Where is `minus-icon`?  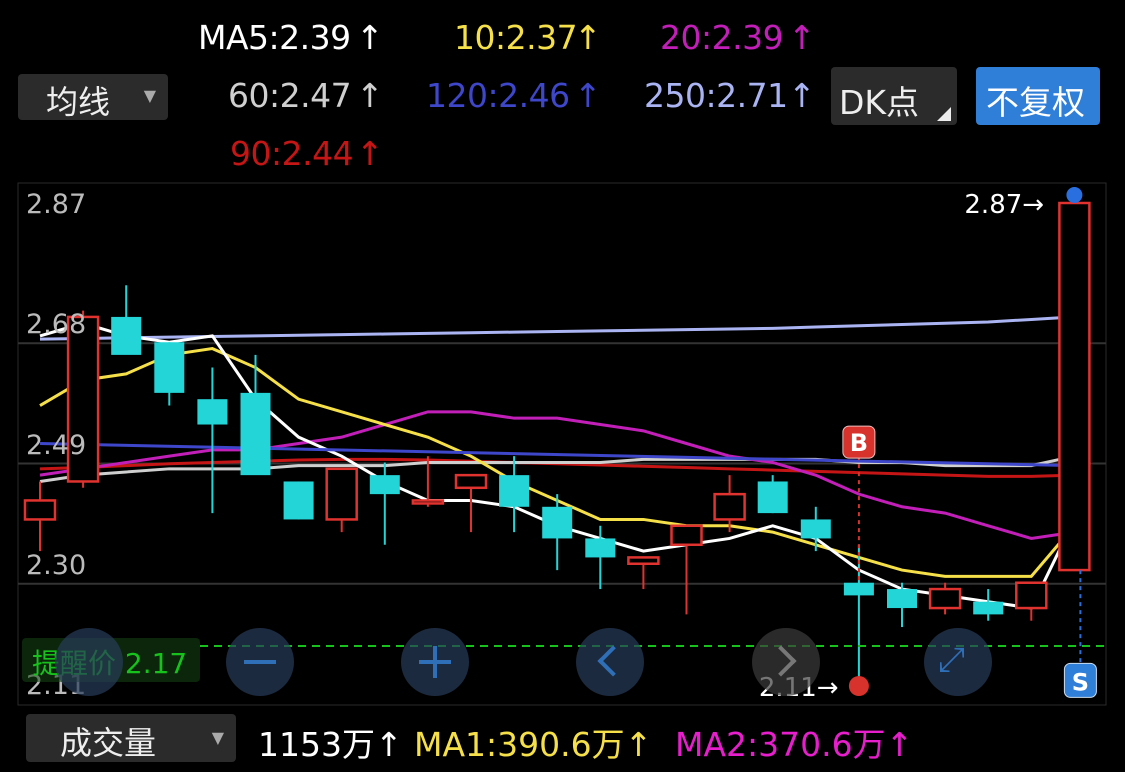
minus-icon is located at coordinates (260, 662).